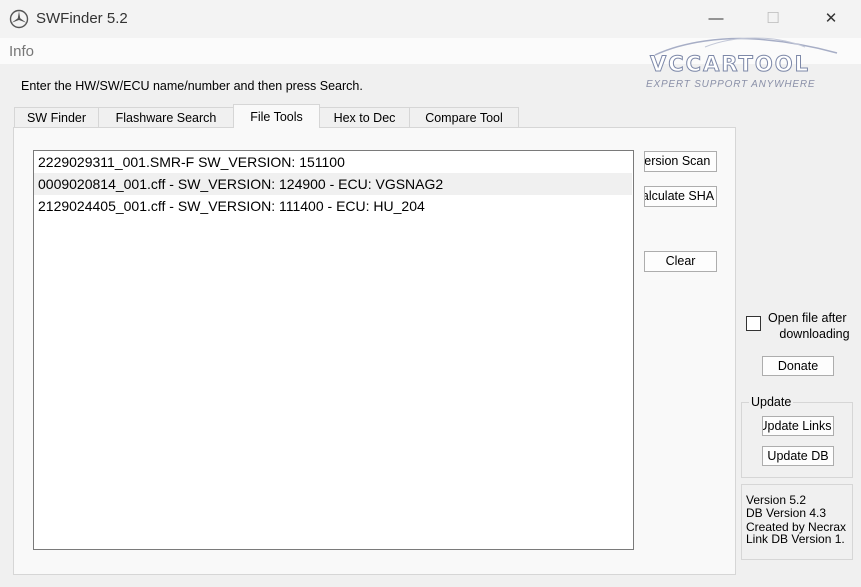 The height and width of the screenshot is (587, 861). I want to click on link-db-version-text: Link DB Version 1., so click(795, 539).